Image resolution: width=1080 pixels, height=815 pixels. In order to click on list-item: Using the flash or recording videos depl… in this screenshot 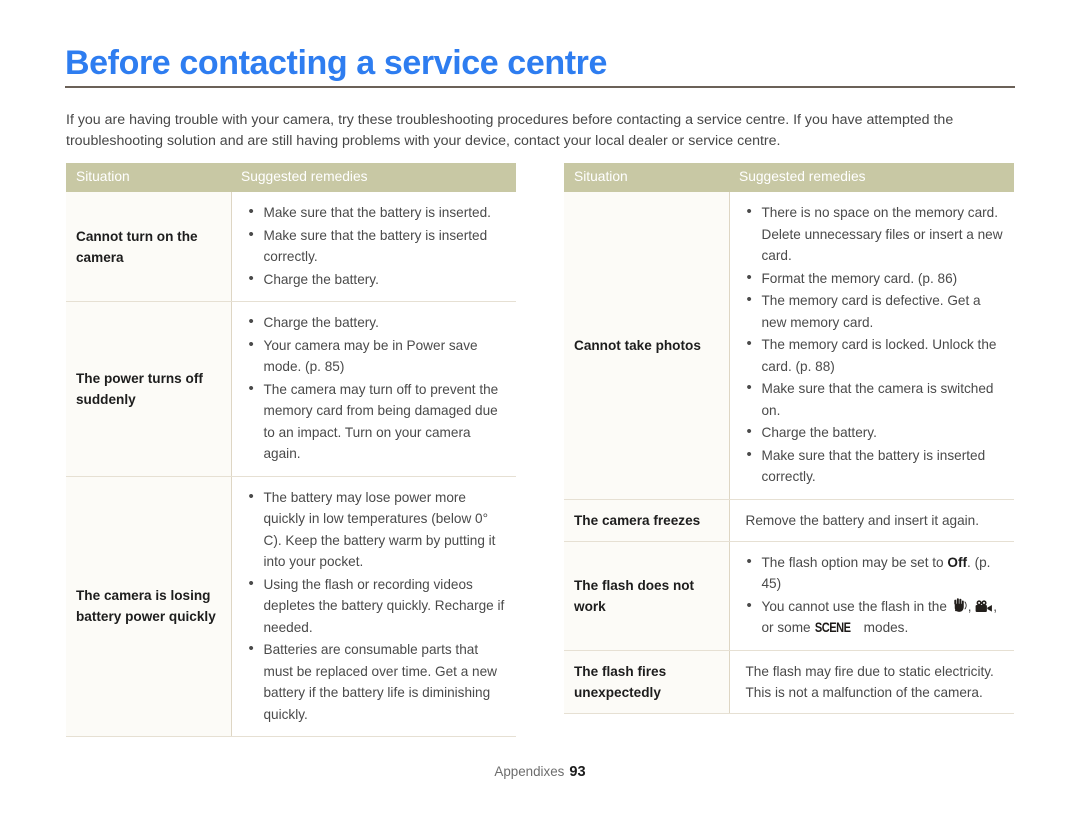, I will do `click(378, 606)`.